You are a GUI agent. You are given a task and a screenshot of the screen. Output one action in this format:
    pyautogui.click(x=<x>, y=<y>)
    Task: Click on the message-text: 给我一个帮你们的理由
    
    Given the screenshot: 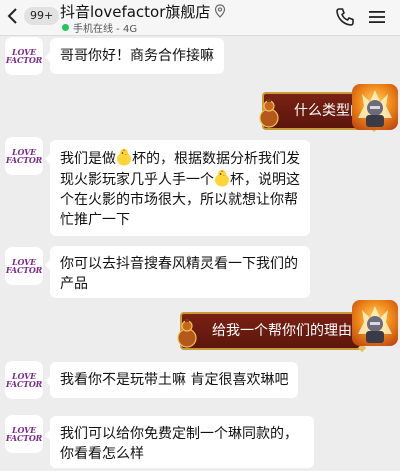 What is the action you would take?
    pyautogui.click(x=282, y=331)
    